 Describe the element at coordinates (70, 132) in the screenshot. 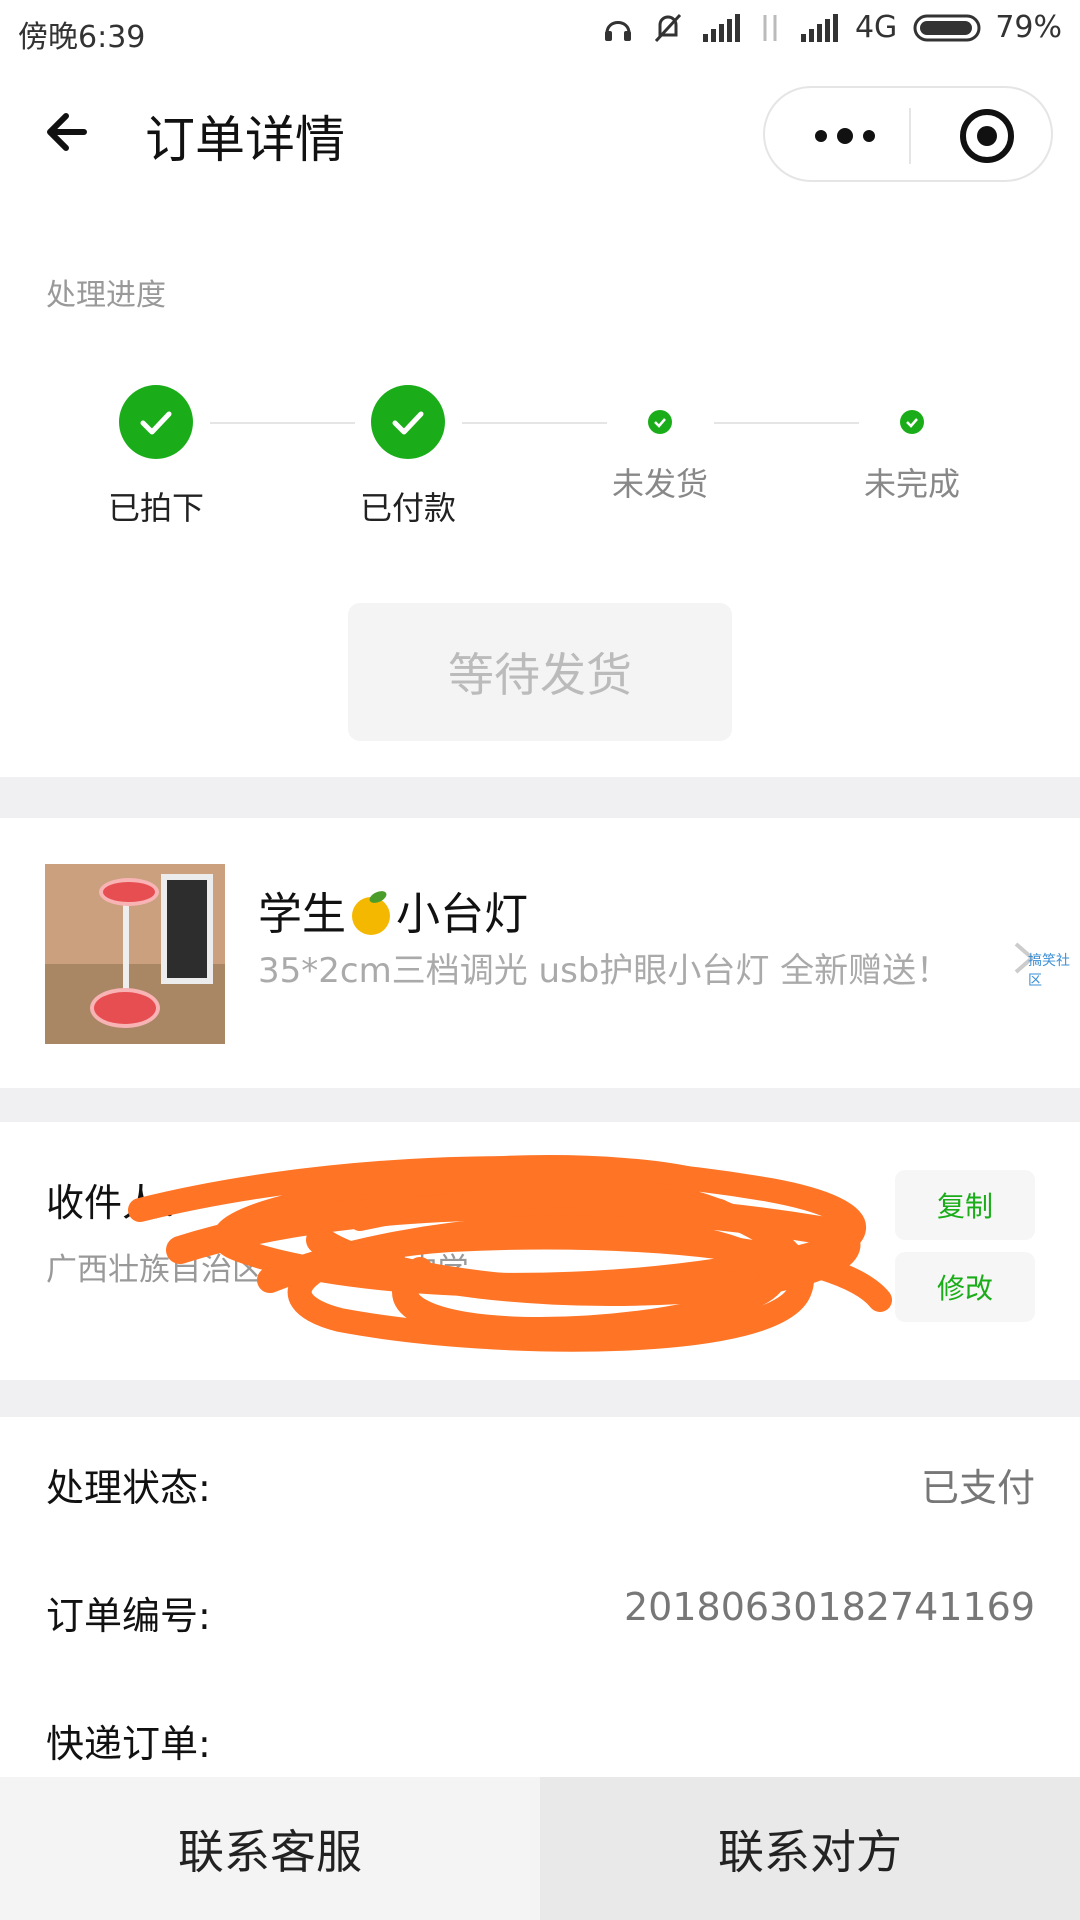

I see `back-arrow-icon` at that location.